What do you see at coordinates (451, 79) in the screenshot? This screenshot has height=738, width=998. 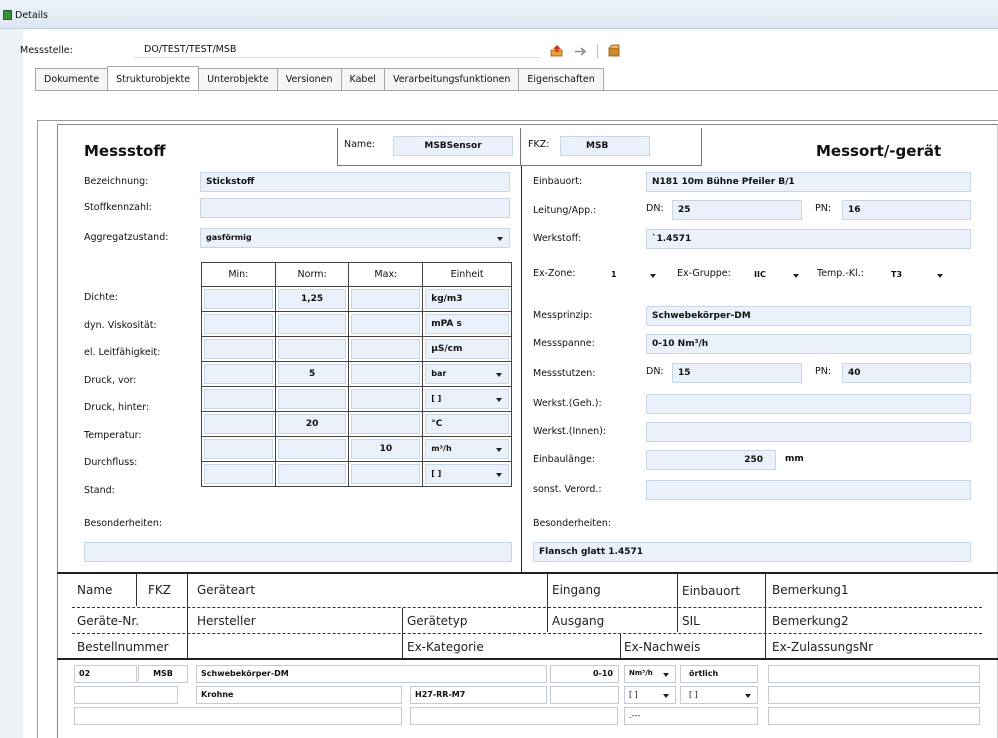 I see `tab-verarbeitungsfunktionen: Verarbeitungsfunktionen` at bounding box center [451, 79].